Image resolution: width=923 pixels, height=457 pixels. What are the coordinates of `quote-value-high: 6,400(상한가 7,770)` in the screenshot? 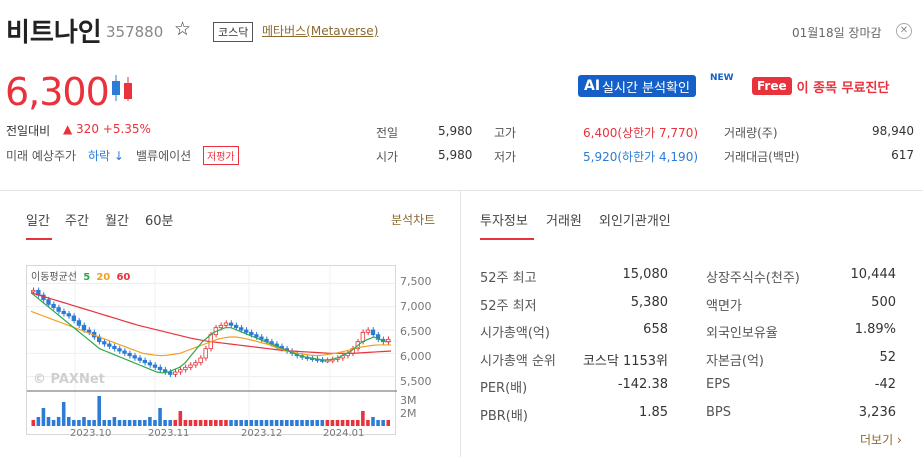 It's located at (641, 133).